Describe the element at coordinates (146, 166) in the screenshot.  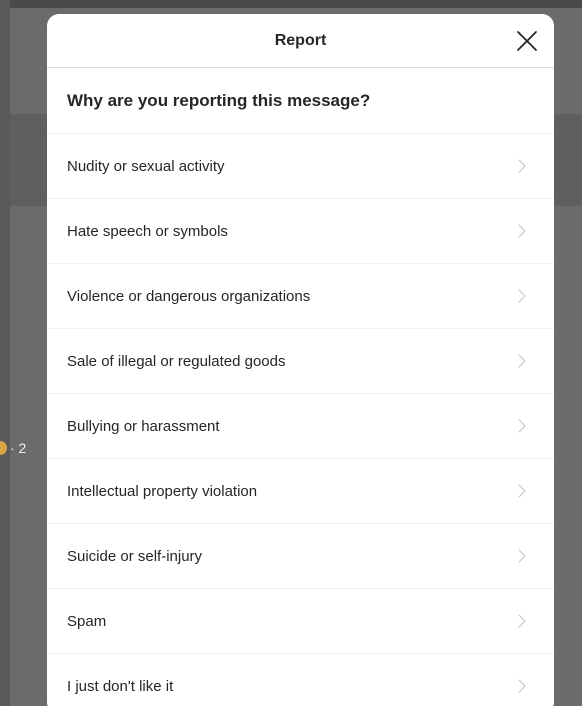
I see `report-option-label: Nudity or sexual activity` at that location.